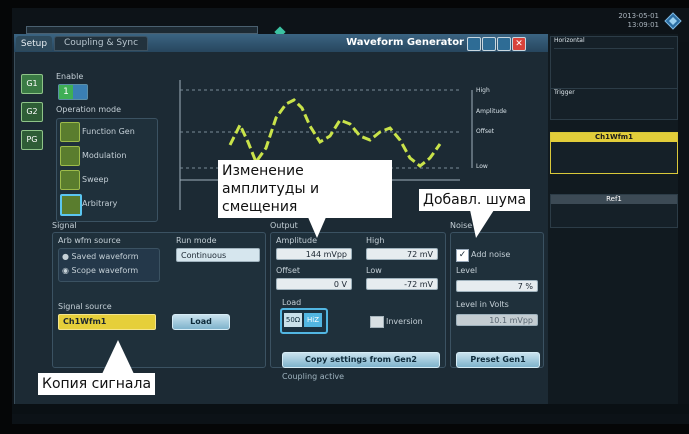  I want to click on modulation-icon, so click(70, 156).